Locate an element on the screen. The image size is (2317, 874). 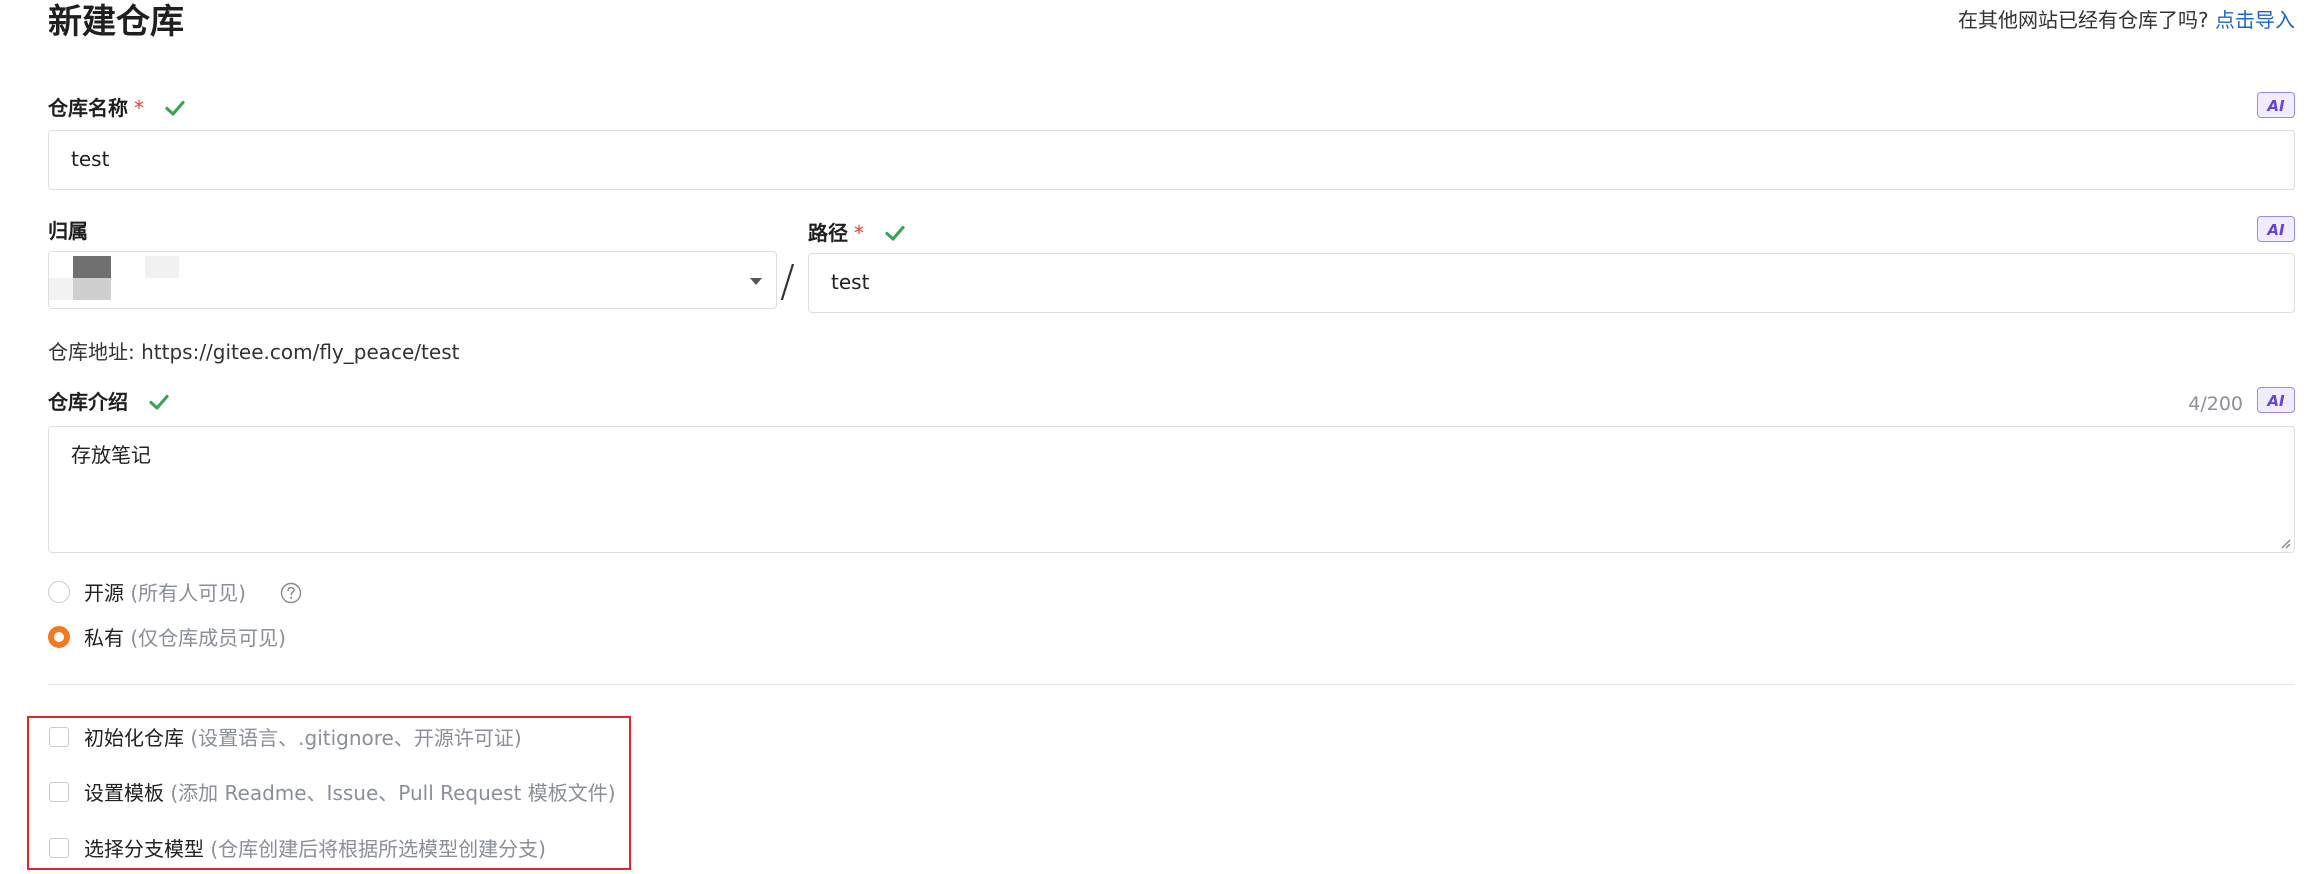
repo-name-value: test is located at coordinates (90, 159).